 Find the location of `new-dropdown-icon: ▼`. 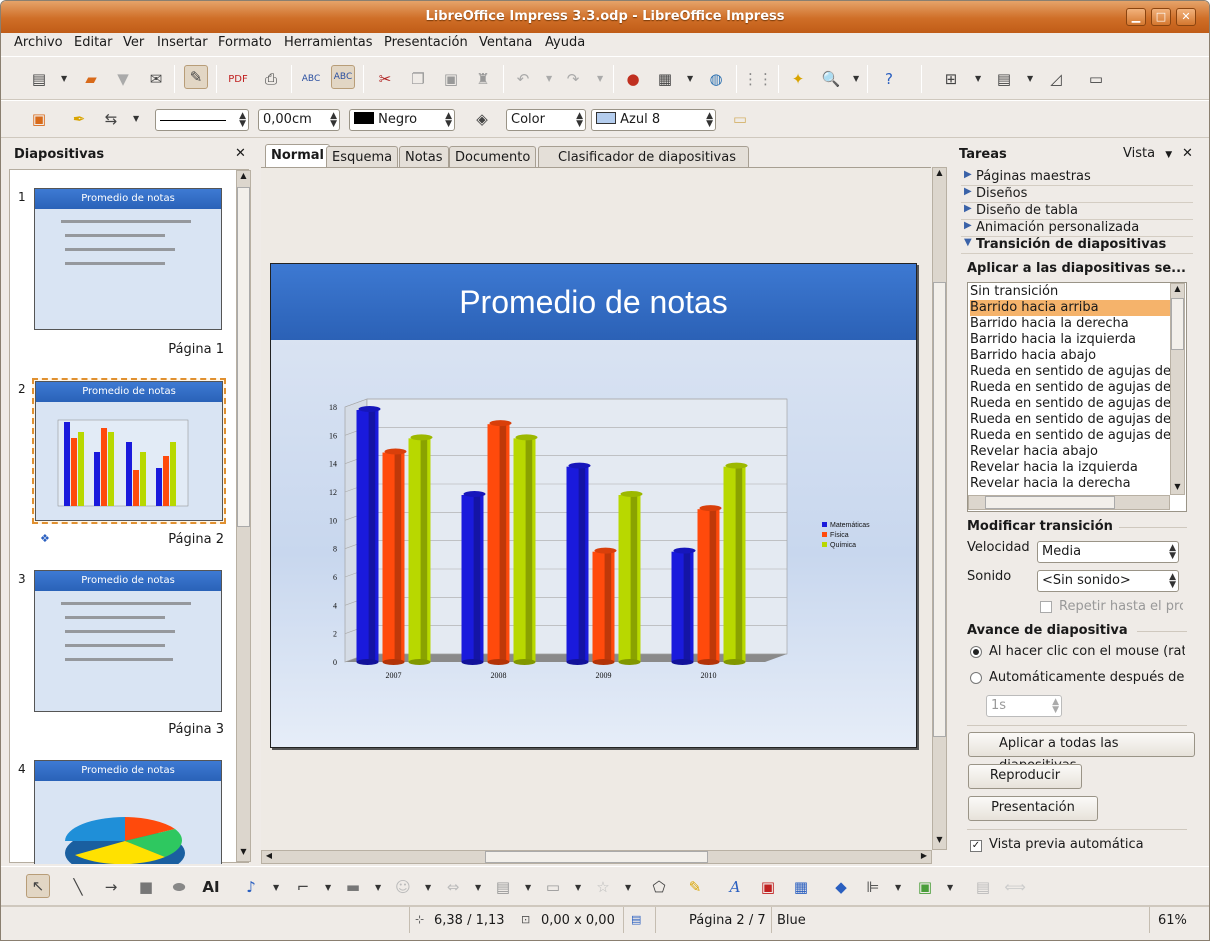

new-dropdown-icon: ▼ is located at coordinates (64, 78).